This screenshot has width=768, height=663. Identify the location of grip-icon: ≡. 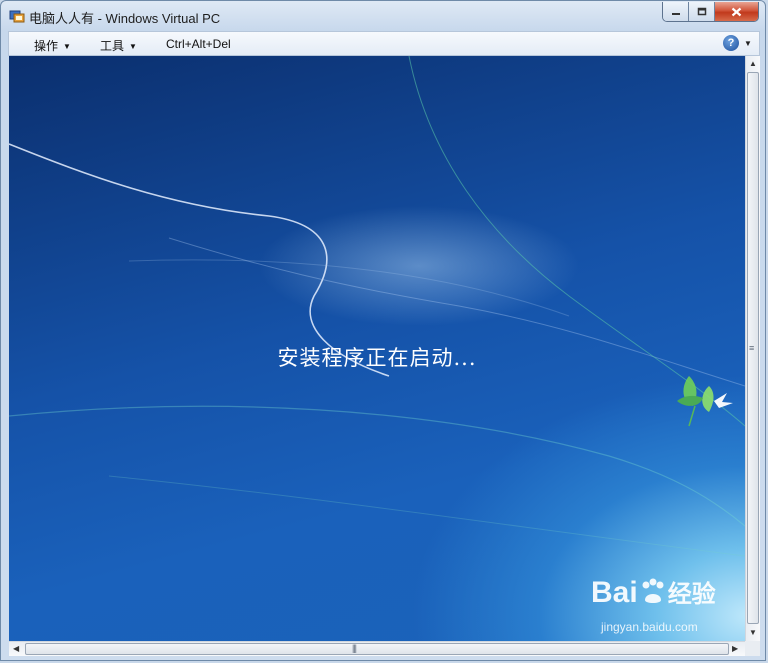
(751, 348).